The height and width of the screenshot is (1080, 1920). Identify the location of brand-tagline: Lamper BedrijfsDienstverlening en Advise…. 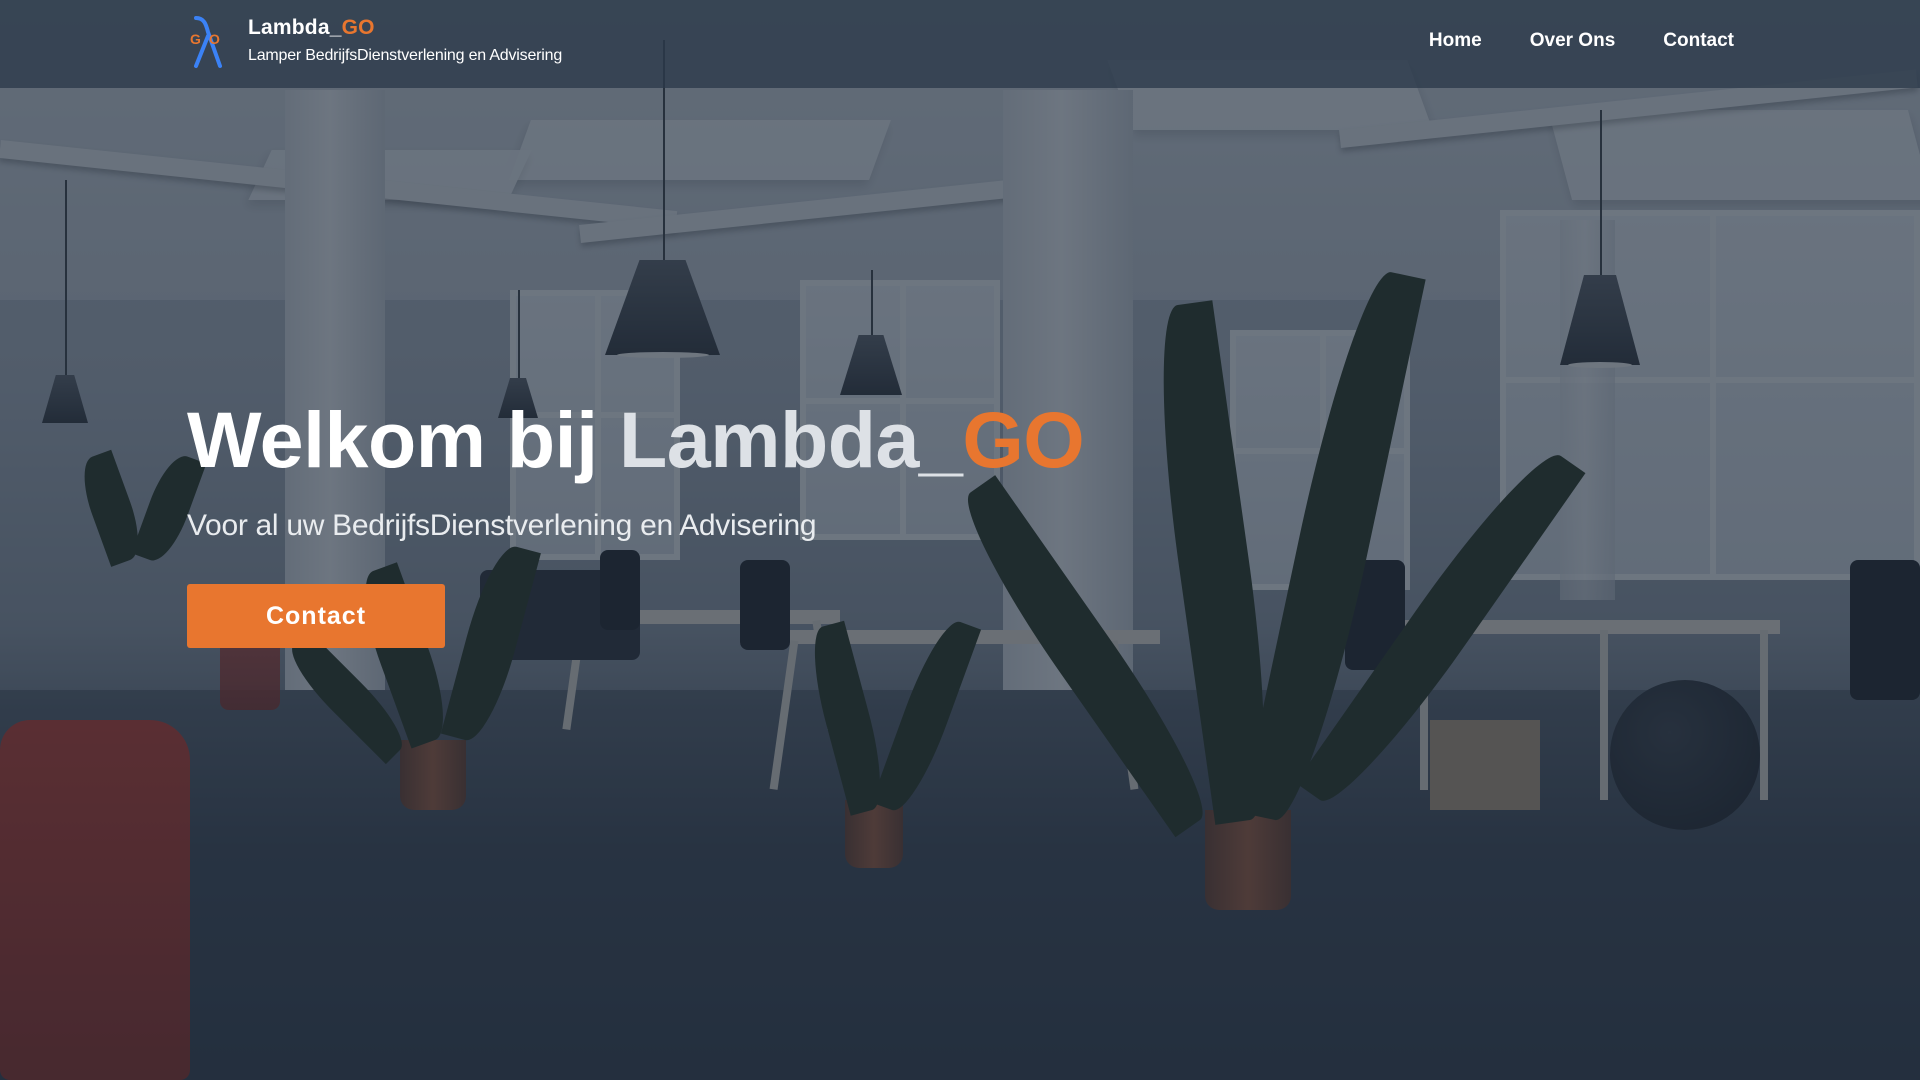
(405, 55).